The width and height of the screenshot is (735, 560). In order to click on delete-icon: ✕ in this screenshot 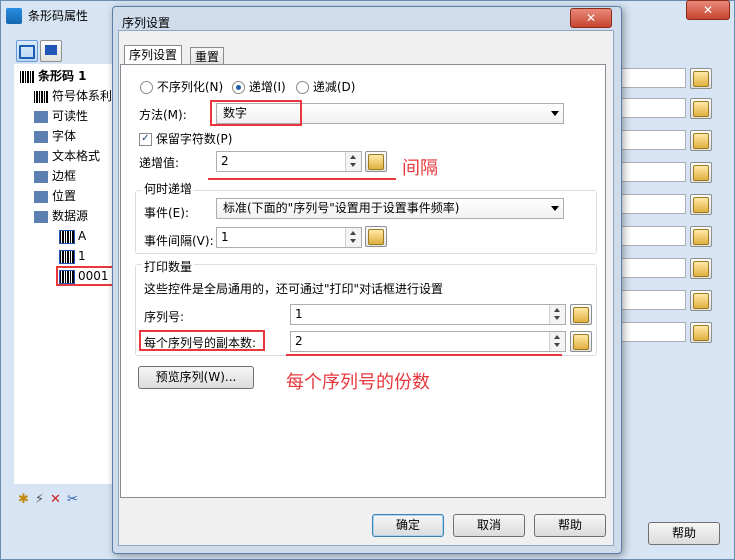, I will do `click(55, 501)`.